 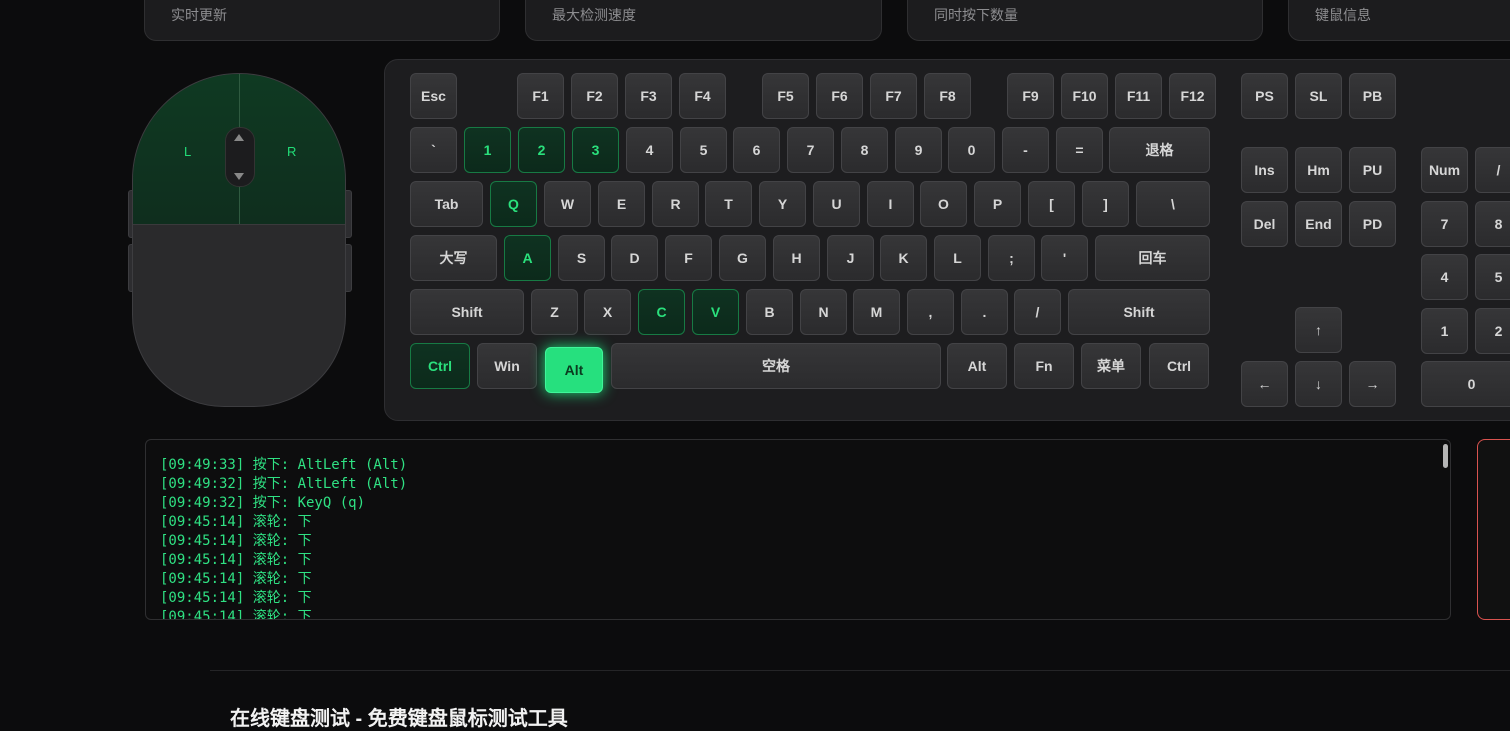 I want to click on key-f1: F1, so click(x=540, y=96).